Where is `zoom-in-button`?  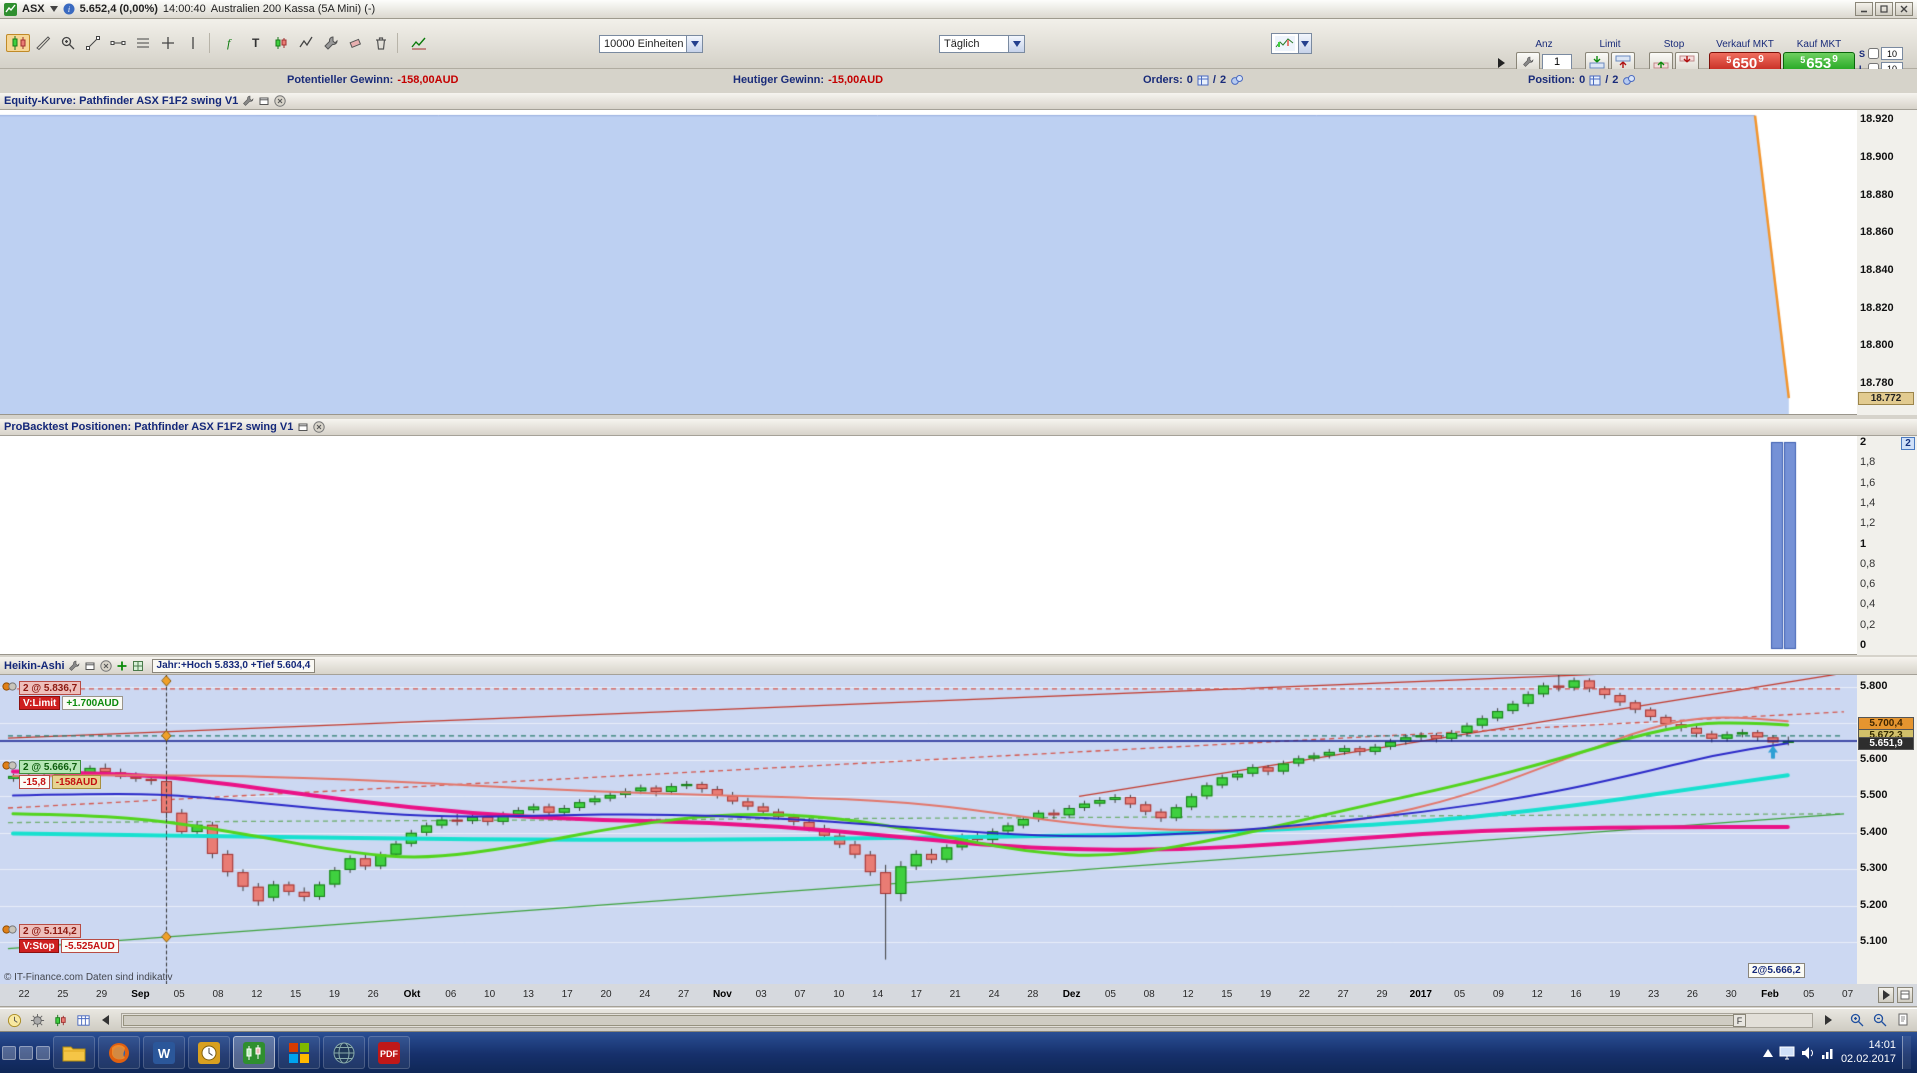
zoom-in-button is located at coordinates (1857, 1020).